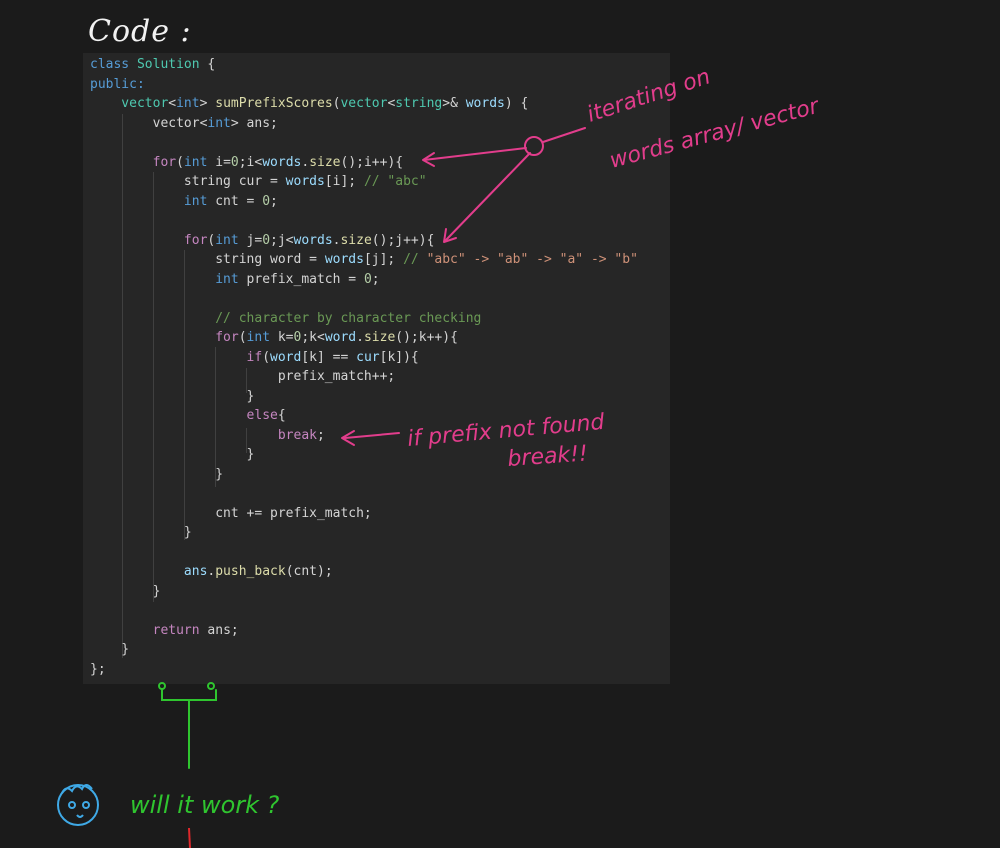  I want to click on arrow-to-break, so click(372, 435).